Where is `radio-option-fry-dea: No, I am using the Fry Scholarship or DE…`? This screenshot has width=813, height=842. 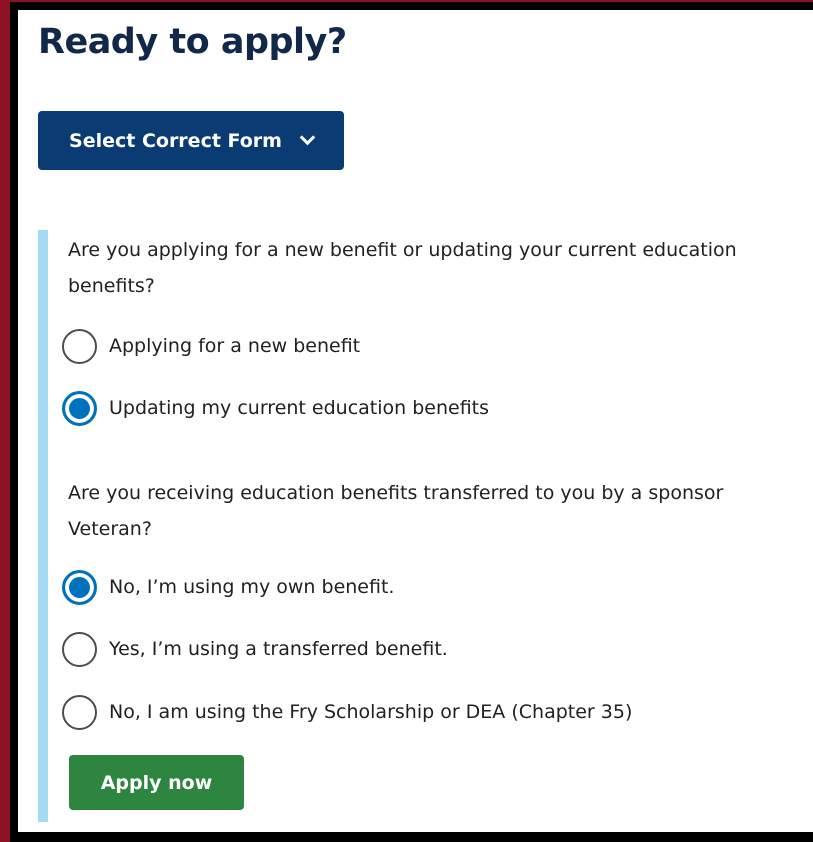
radio-option-fry-dea: No, I am using the Fry Scholarship or DE… is located at coordinates (347, 712).